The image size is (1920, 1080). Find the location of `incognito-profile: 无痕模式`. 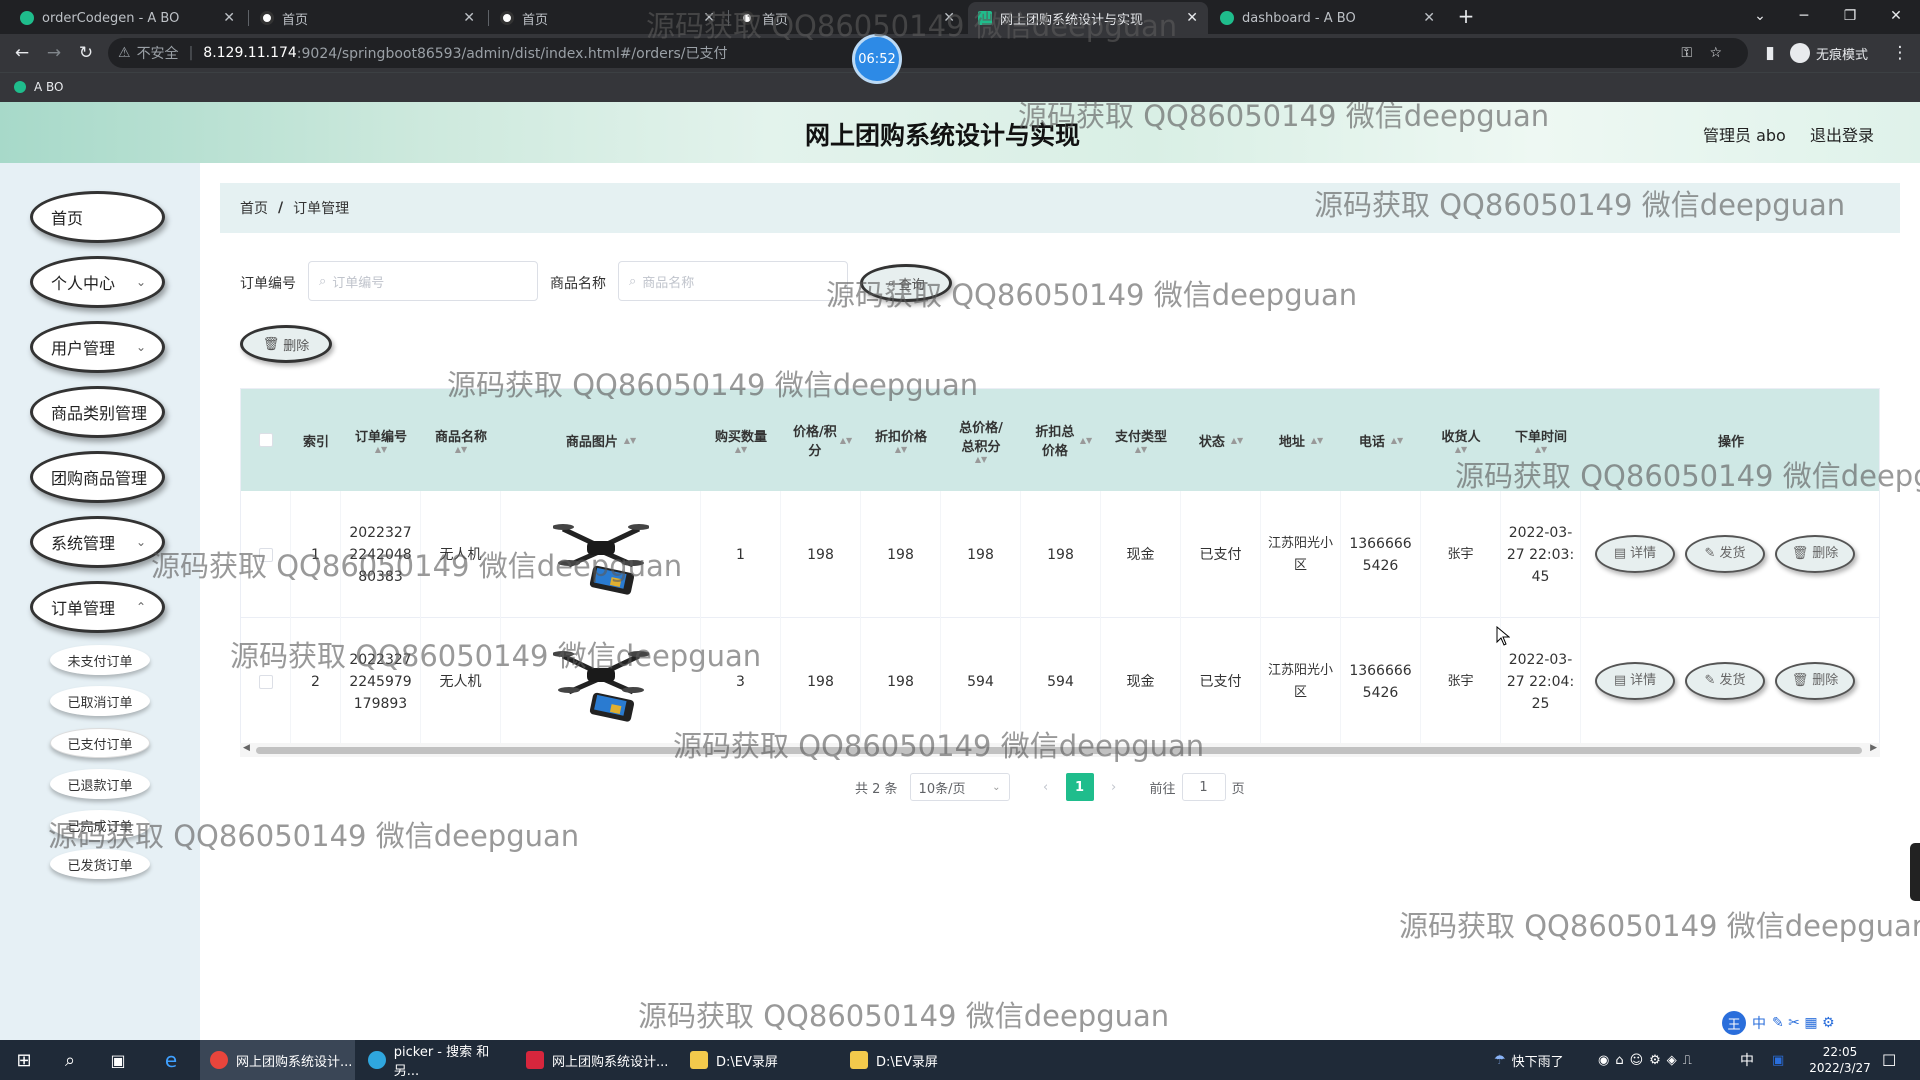

incognito-profile: 无痕模式 is located at coordinates (1829, 53).